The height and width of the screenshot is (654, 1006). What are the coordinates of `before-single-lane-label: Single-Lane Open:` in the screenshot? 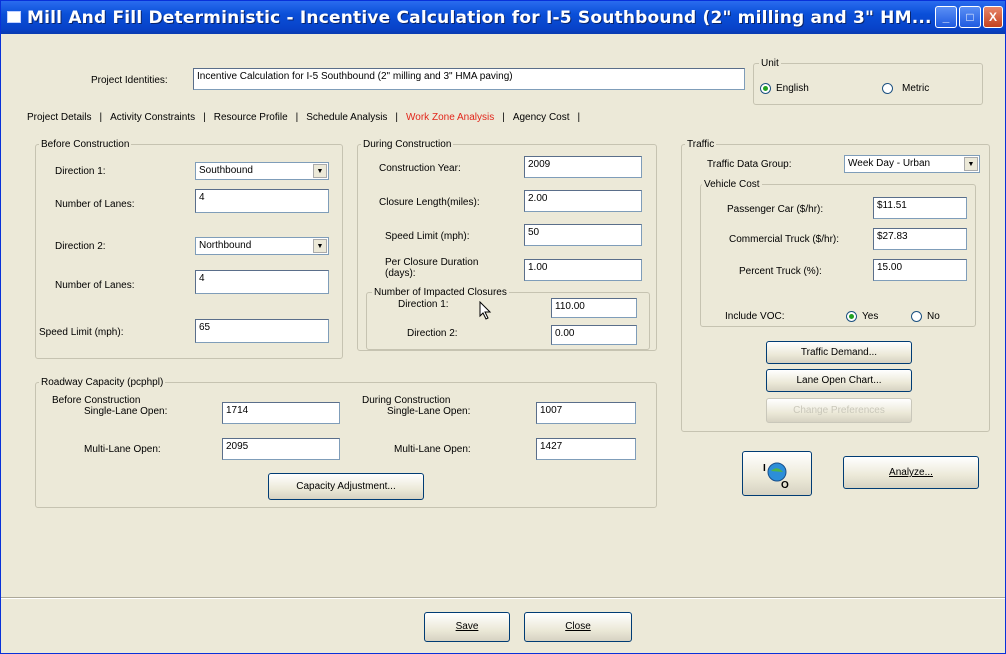 It's located at (126, 411).